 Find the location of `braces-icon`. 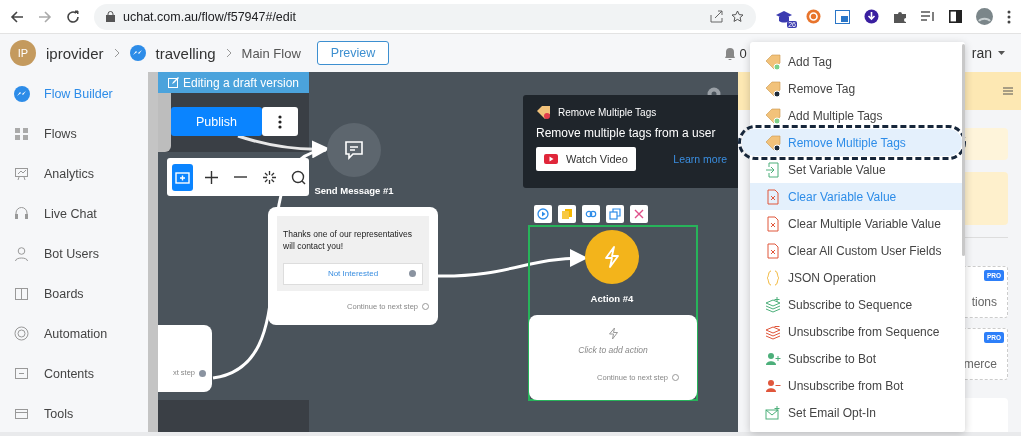

braces-icon is located at coordinates (773, 277).